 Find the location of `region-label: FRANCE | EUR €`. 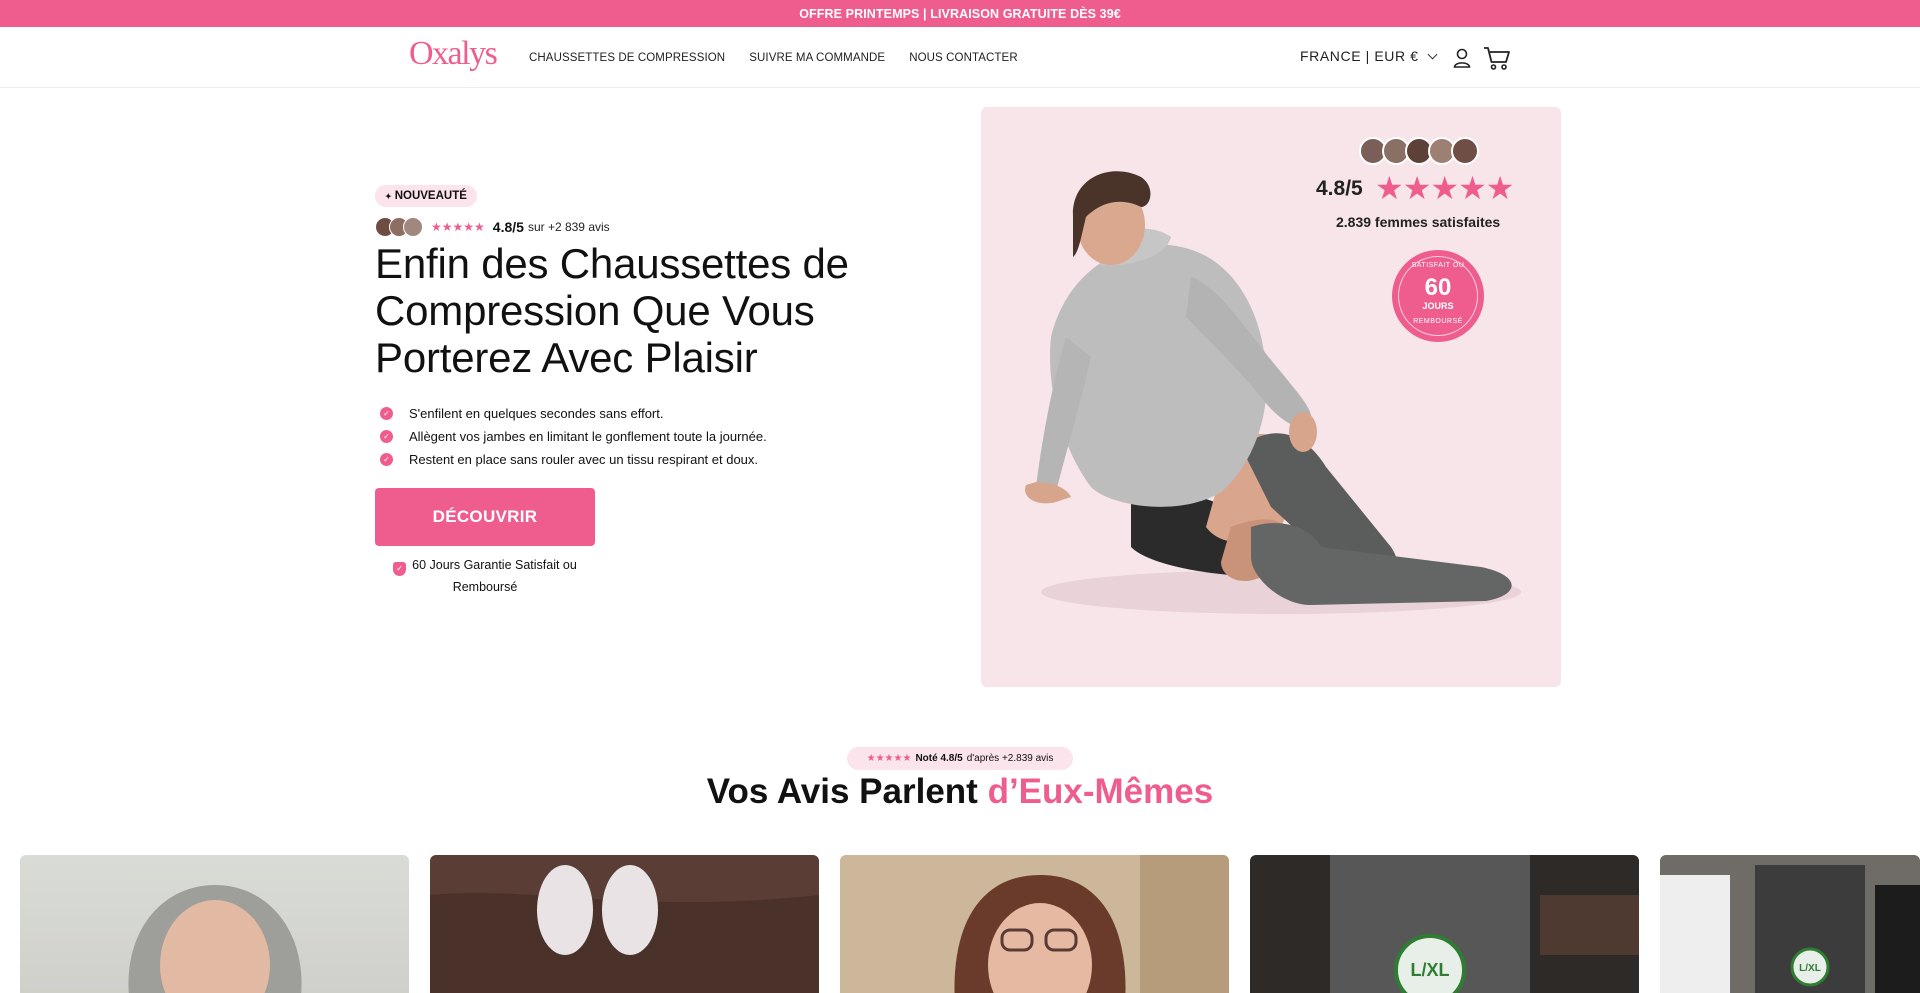

region-label: FRANCE | EUR € is located at coordinates (1359, 56).